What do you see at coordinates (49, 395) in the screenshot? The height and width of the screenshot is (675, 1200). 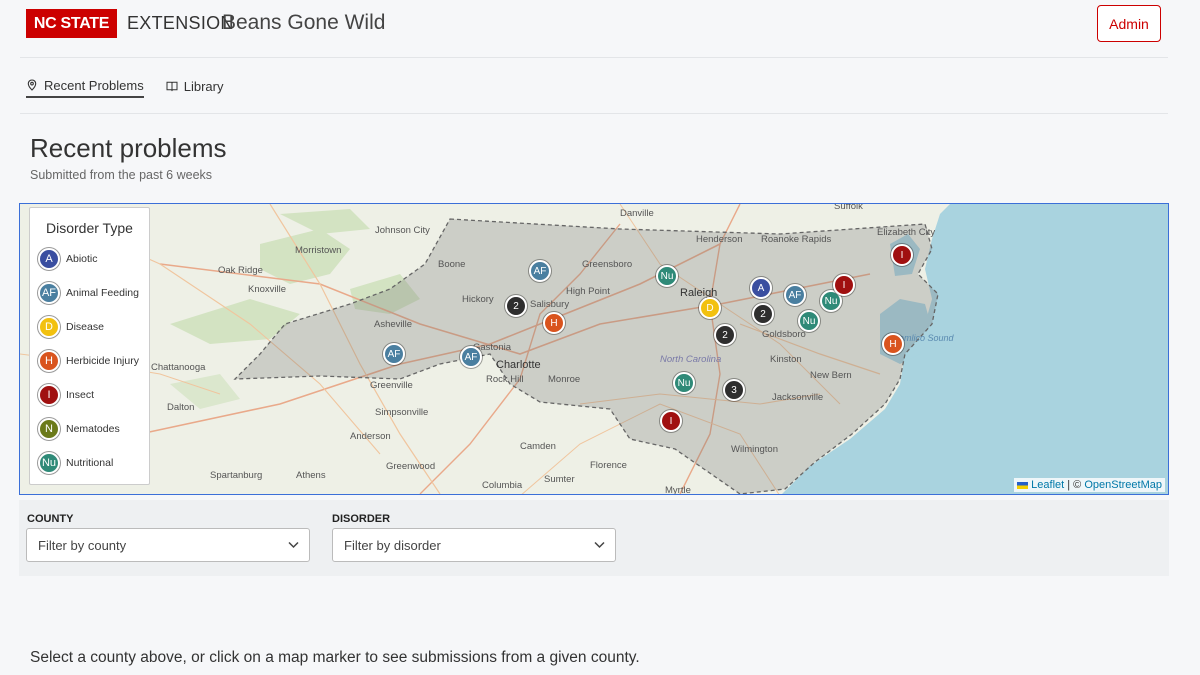 I see `insect-icon: I` at bounding box center [49, 395].